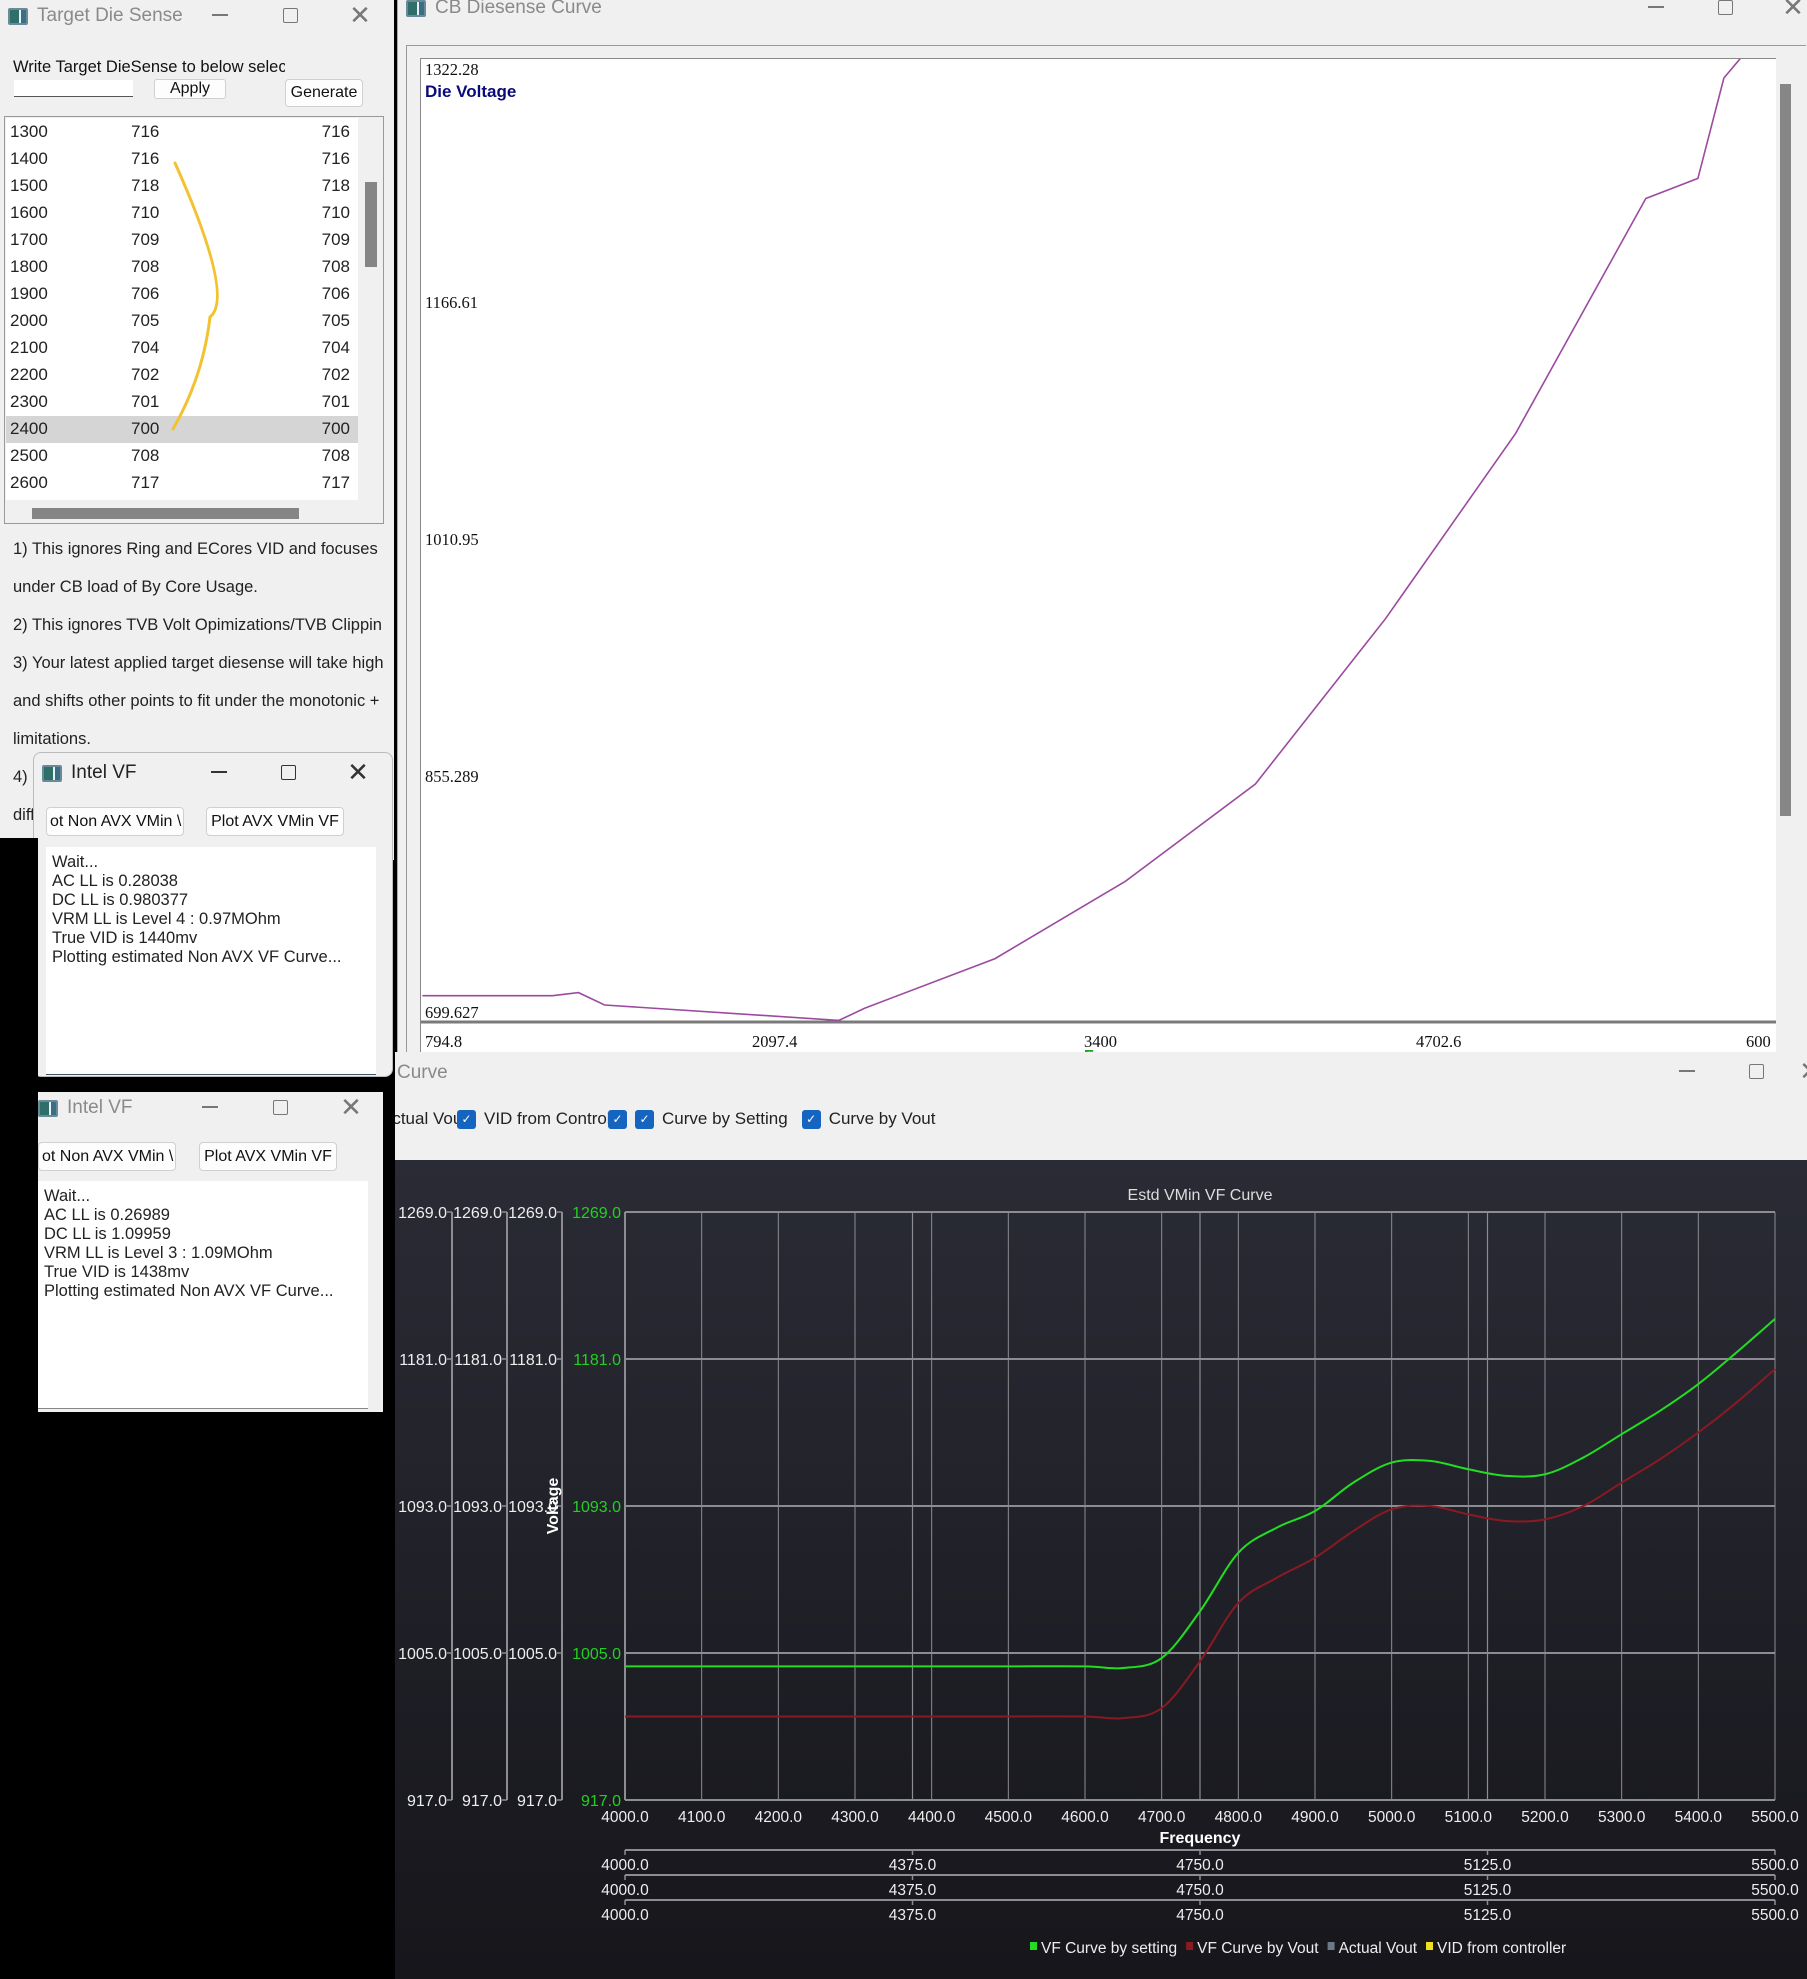  I want to click on table-row: 2100 704 704, so click(182, 348).